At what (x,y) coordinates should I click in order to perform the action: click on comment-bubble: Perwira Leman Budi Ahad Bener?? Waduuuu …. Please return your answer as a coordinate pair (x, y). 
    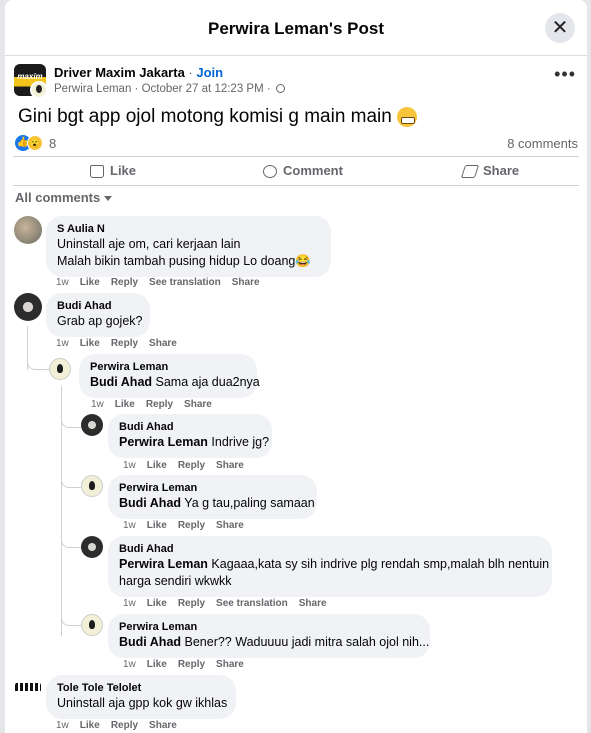
    Looking at the image, I should click on (269, 636).